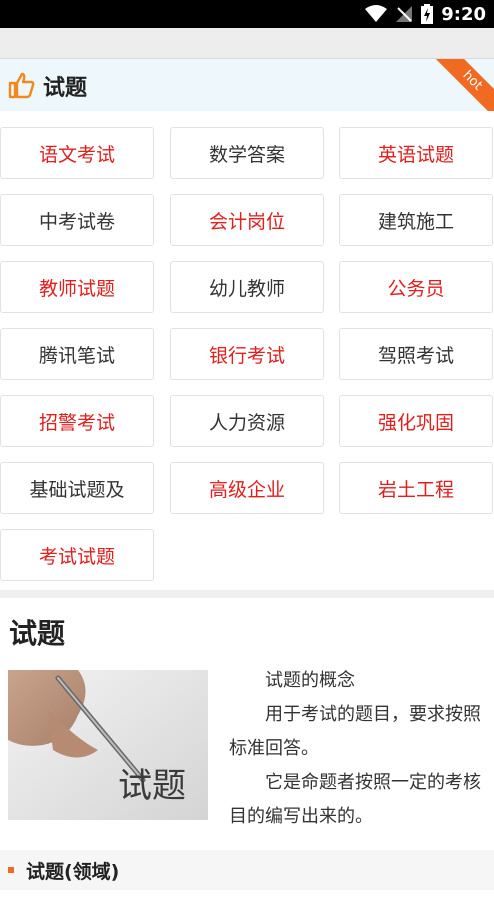 This screenshot has width=494, height=900. Describe the element at coordinates (376, 13) in the screenshot. I see `wifi-icon` at that location.